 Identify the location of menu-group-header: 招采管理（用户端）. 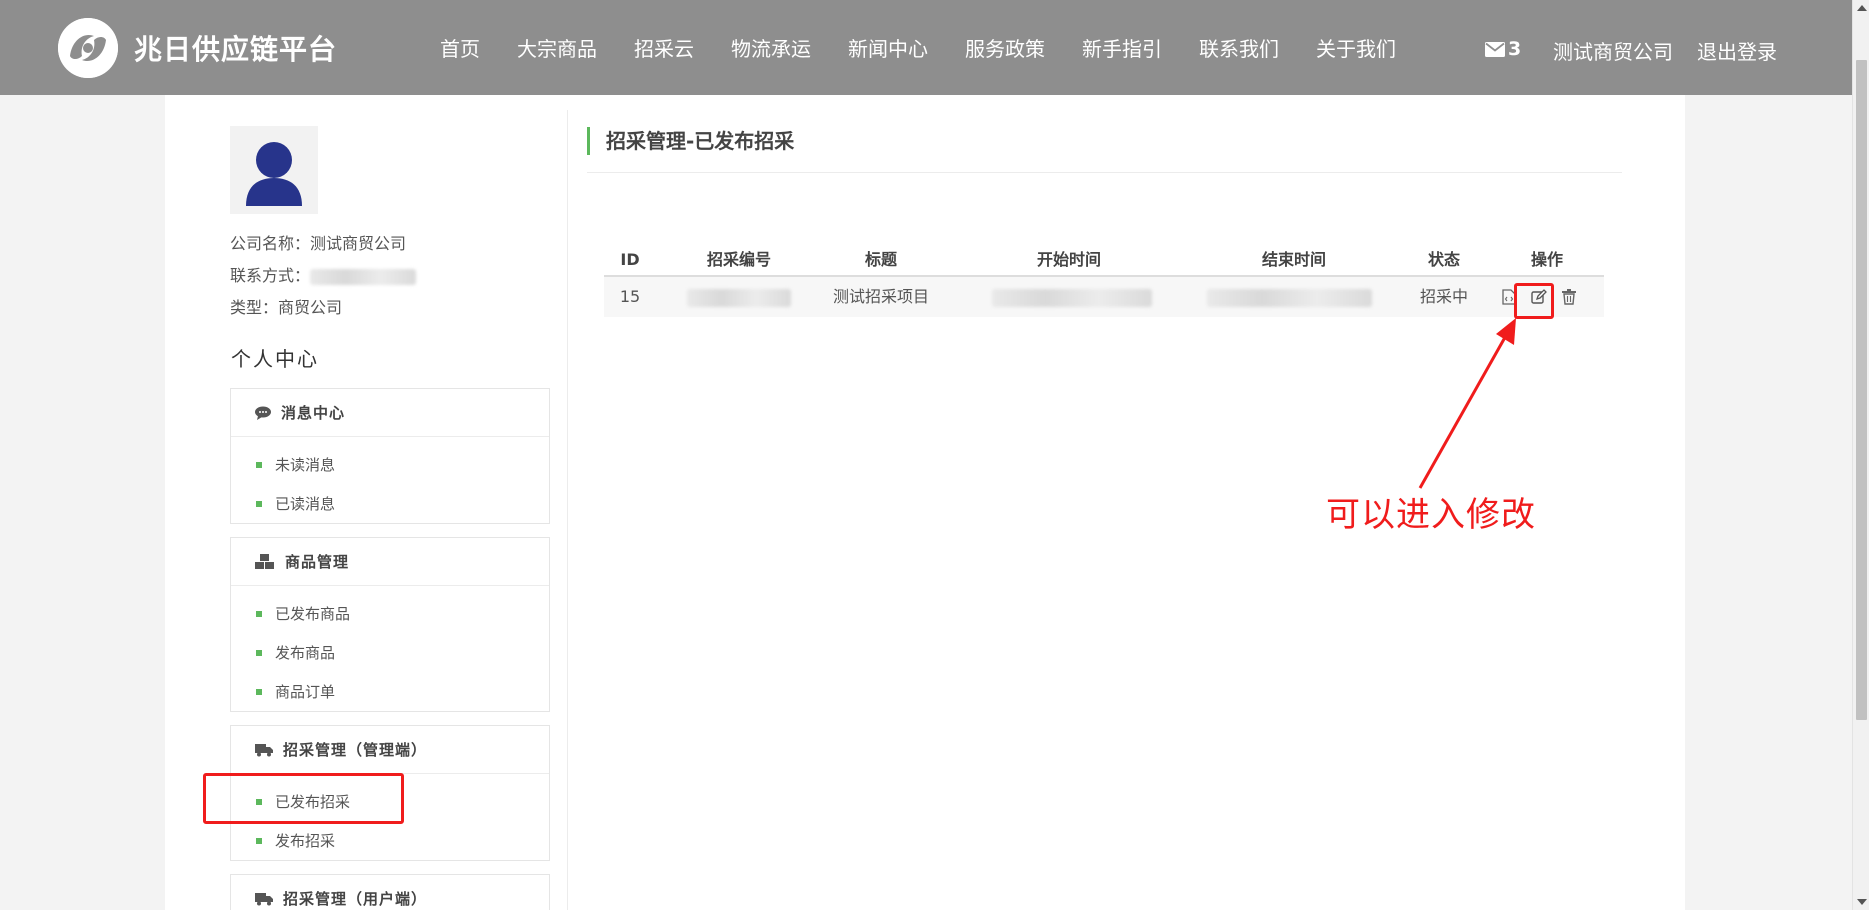
(390, 892).